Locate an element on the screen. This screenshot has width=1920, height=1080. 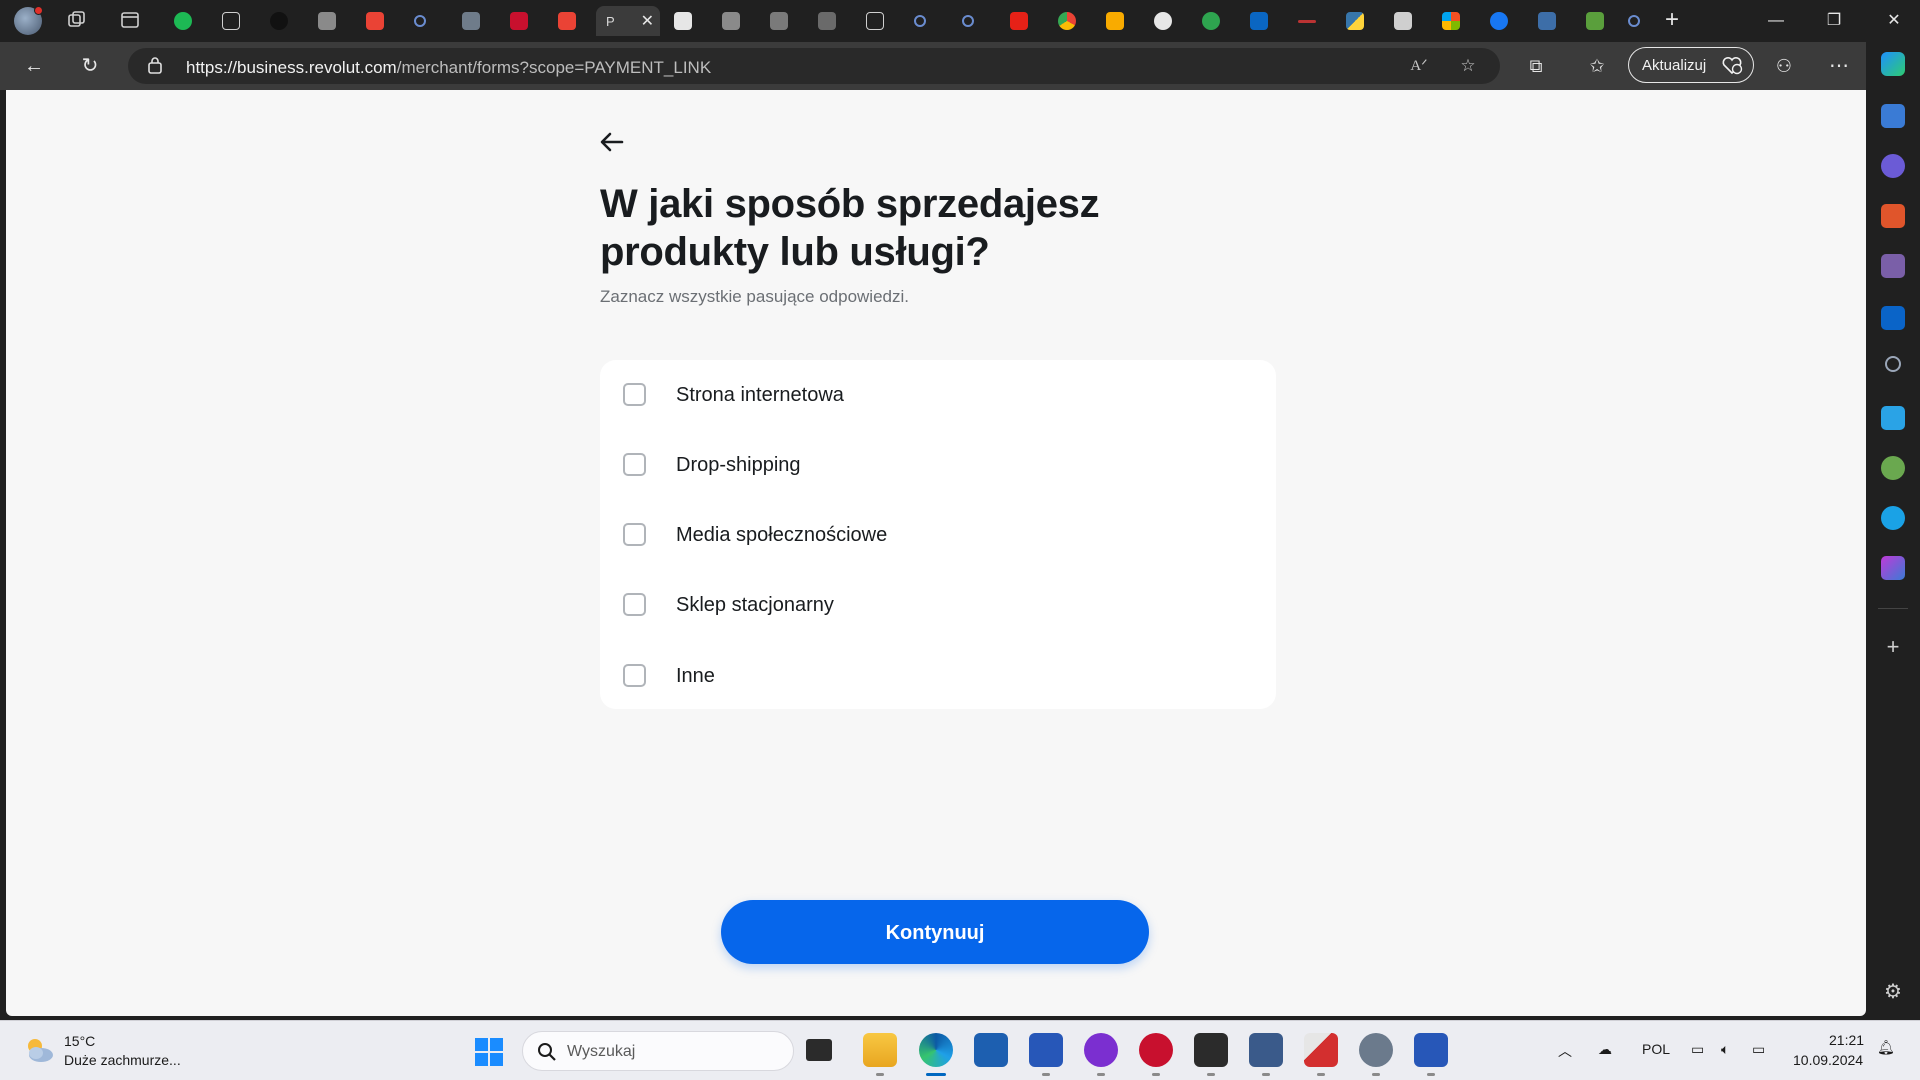
tab-analytics is located at coordinates (1118, 21).